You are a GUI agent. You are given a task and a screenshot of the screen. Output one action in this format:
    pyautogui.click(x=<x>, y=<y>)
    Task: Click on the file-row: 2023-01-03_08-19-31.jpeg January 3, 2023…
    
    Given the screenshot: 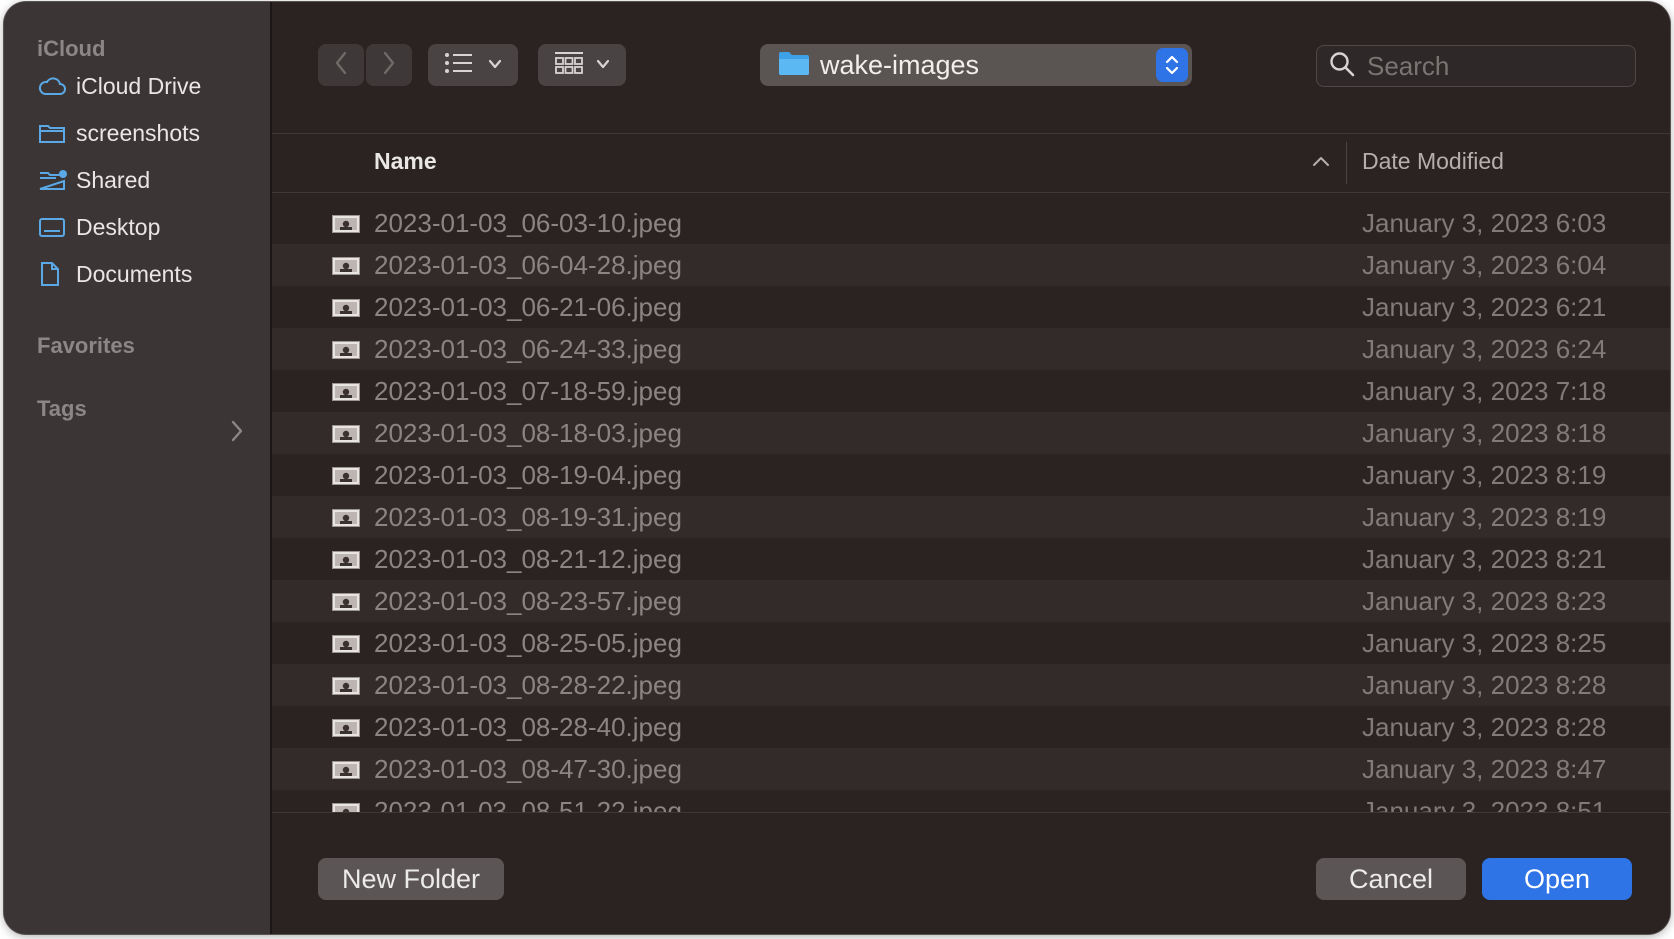 What is the action you would take?
    pyautogui.click(x=971, y=517)
    